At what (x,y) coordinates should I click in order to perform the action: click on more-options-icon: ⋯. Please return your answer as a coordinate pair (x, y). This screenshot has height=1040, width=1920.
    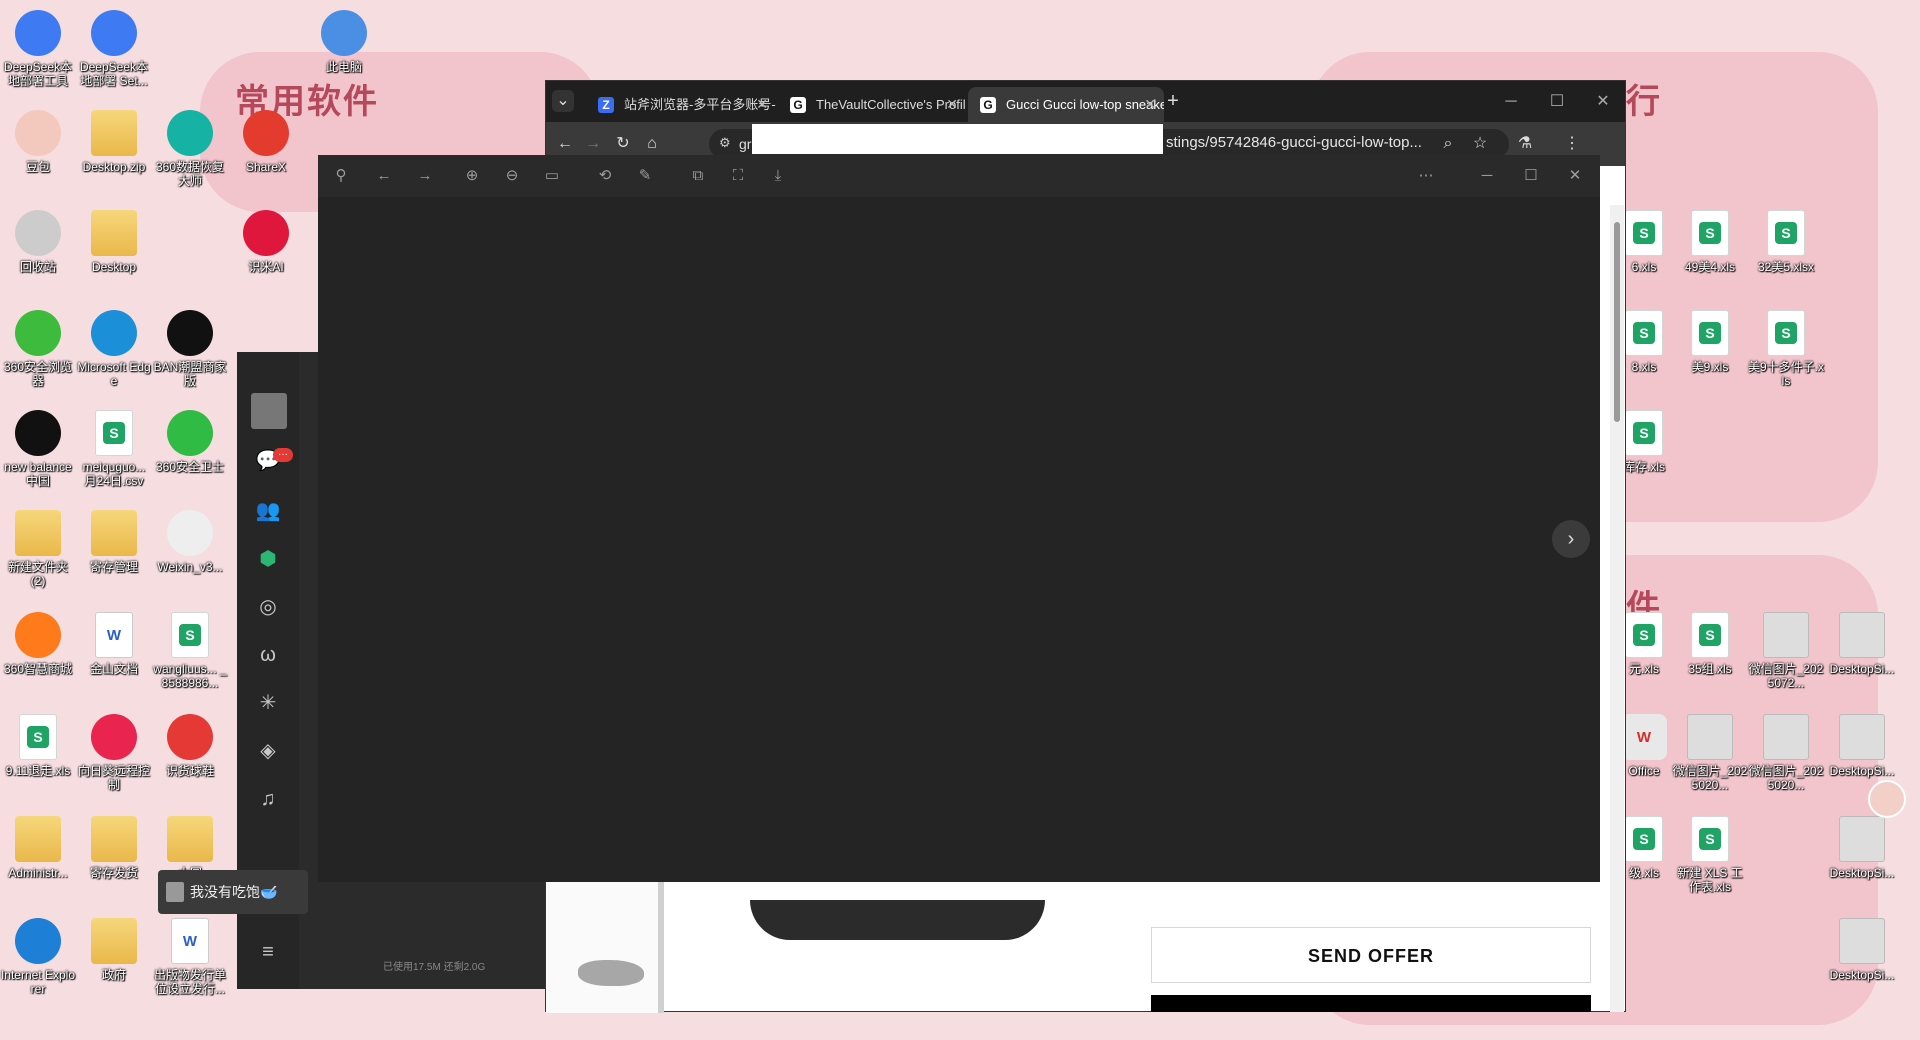
    Looking at the image, I should click on (1426, 176).